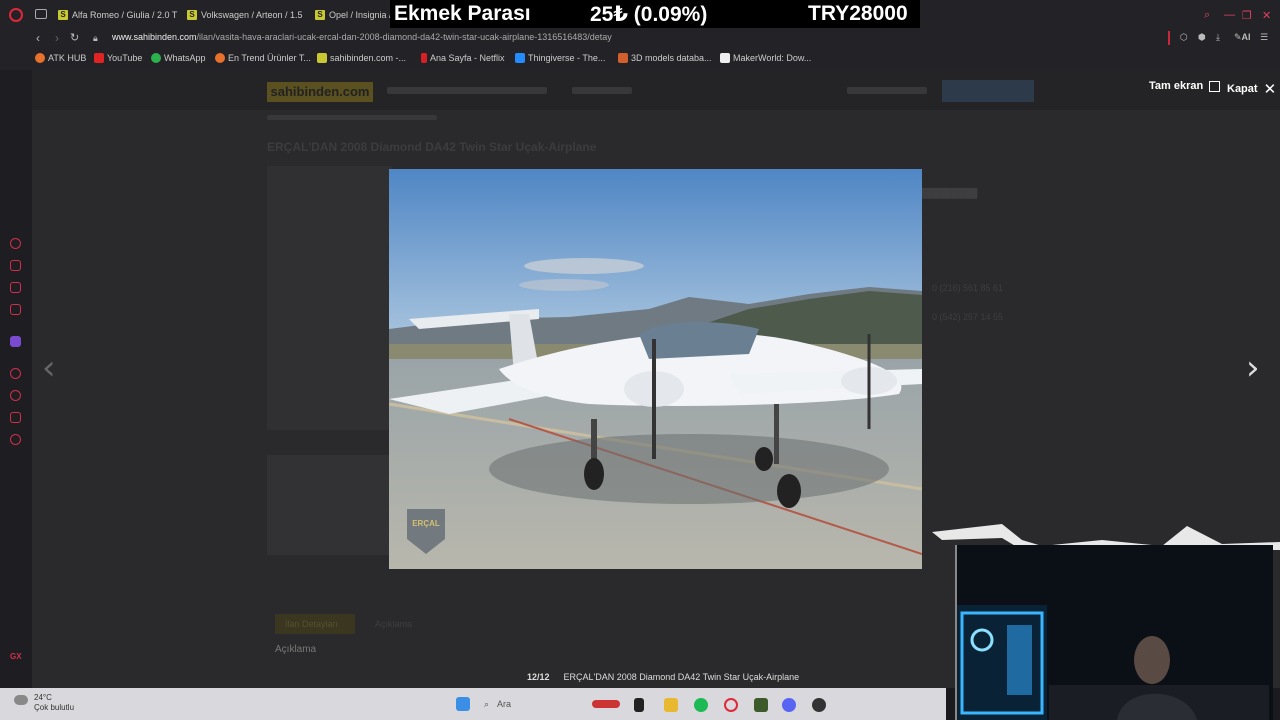 The image size is (1280, 720). I want to click on login-placeholder, so click(887, 90).